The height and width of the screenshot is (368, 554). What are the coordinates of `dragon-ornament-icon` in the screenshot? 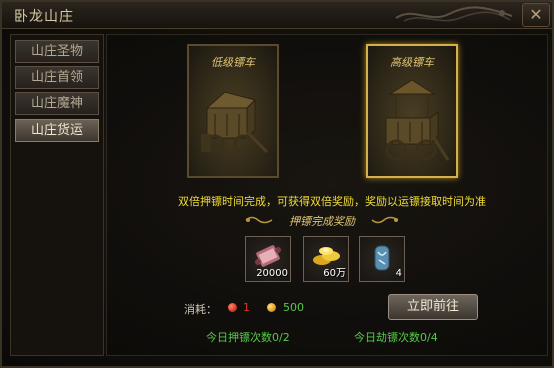 It's located at (454, 14).